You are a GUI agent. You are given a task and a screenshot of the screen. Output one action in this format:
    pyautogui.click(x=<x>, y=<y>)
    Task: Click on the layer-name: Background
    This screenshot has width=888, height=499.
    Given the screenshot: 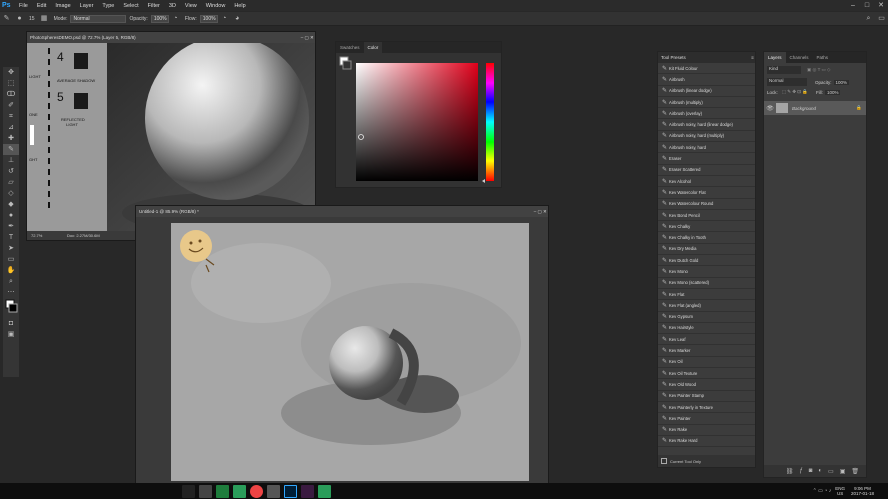 What is the action you would take?
    pyautogui.click(x=824, y=108)
    